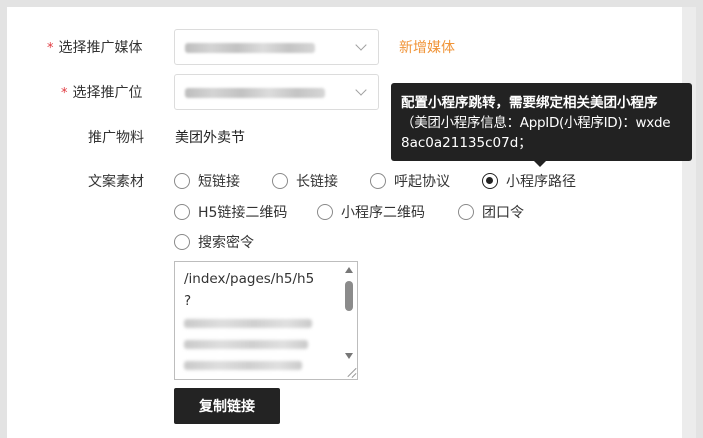 This screenshot has width=703, height=438. What do you see at coordinates (107, 93) in the screenshot?
I see `position-label-text: 选择推广位` at bounding box center [107, 93].